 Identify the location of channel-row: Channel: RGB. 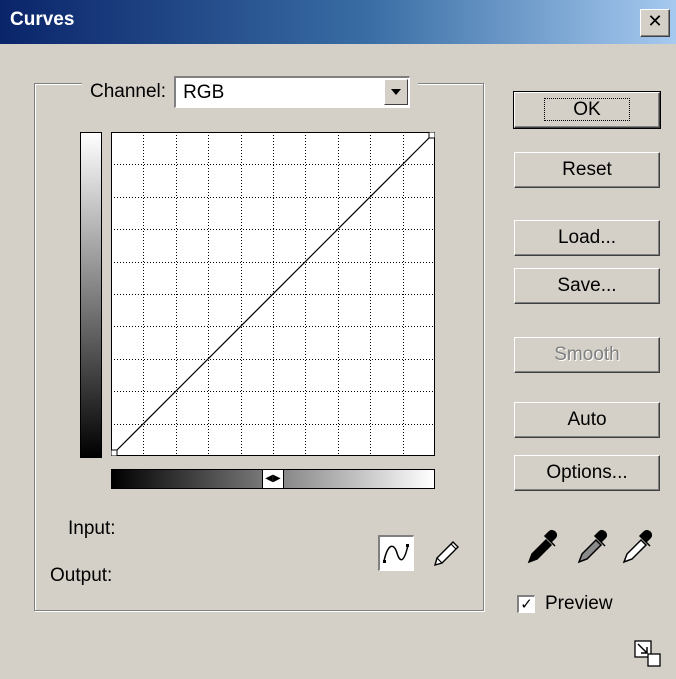
(250, 92).